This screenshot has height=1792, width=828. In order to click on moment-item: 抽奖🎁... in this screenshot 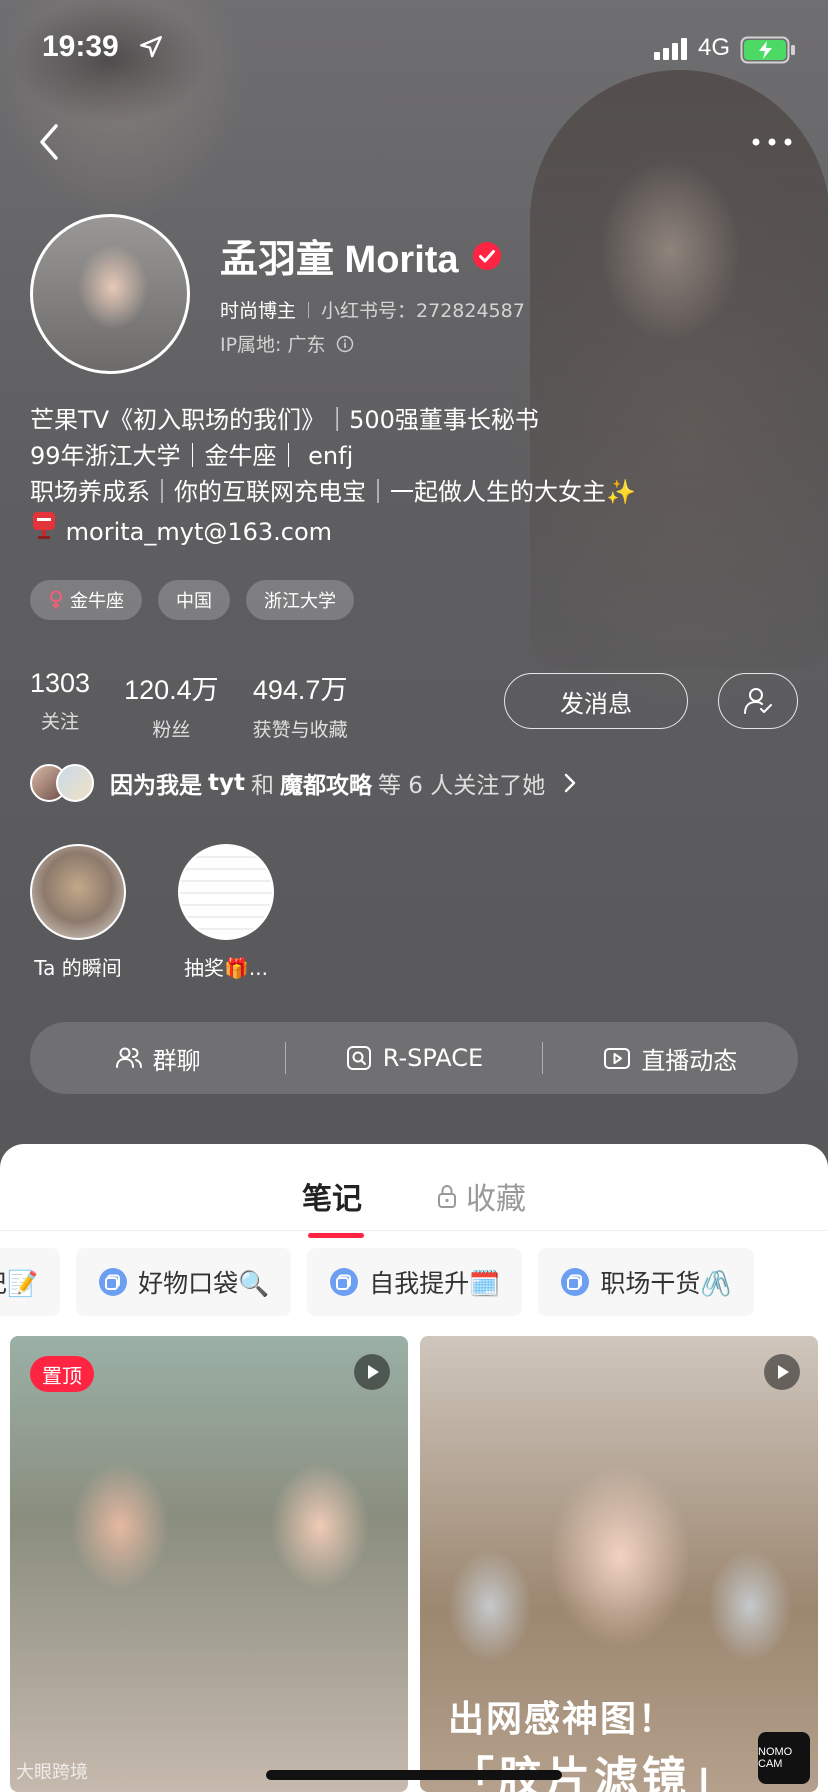, I will do `click(226, 912)`.